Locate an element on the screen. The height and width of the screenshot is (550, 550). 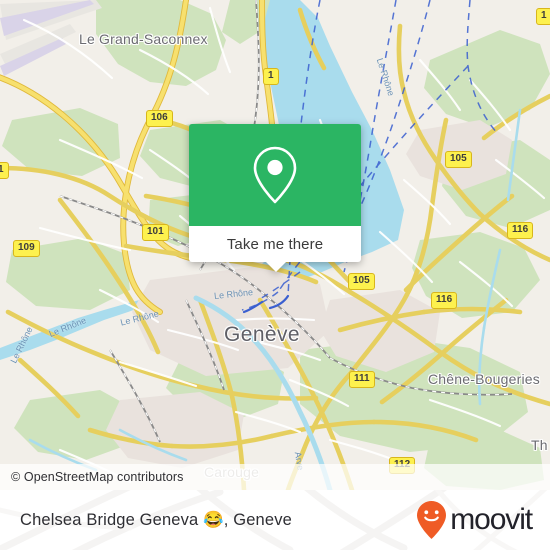
popup-image-panel is located at coordinates (275, 175).